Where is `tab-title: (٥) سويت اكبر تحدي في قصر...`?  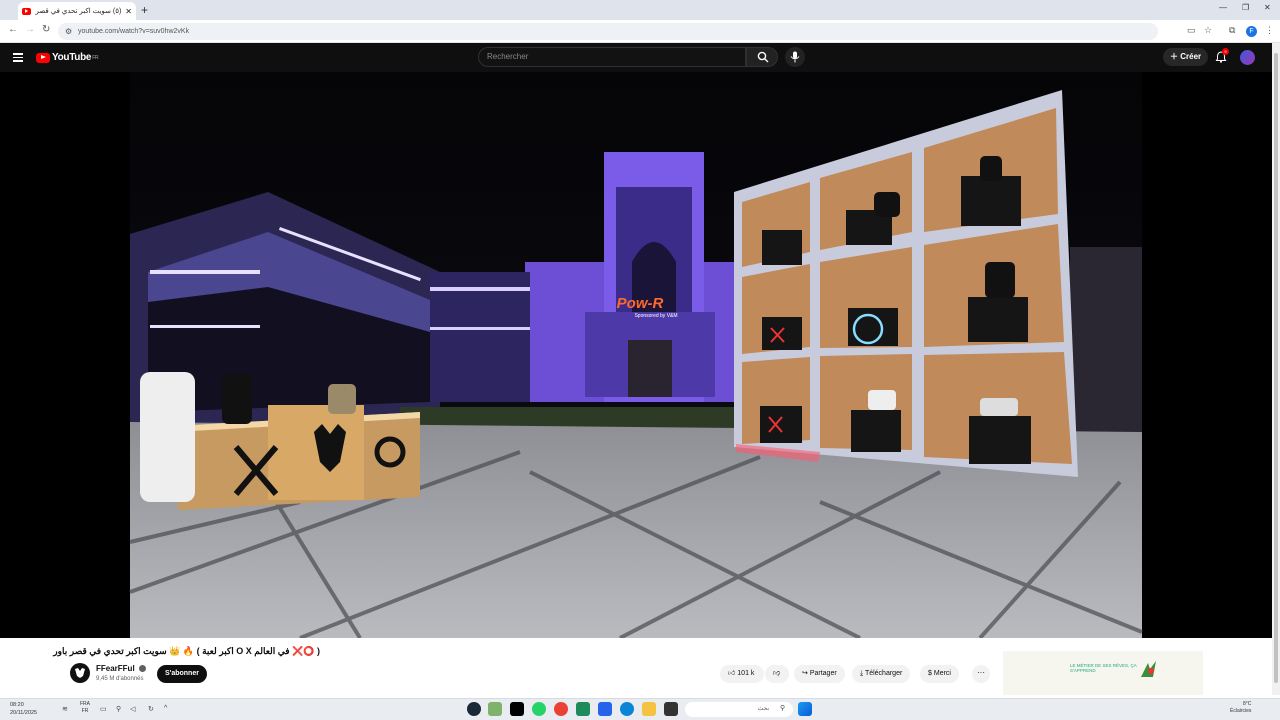 tab-title: (٥) سويت اكبر تحدي في قصر... is located at coordinates (78, 11).